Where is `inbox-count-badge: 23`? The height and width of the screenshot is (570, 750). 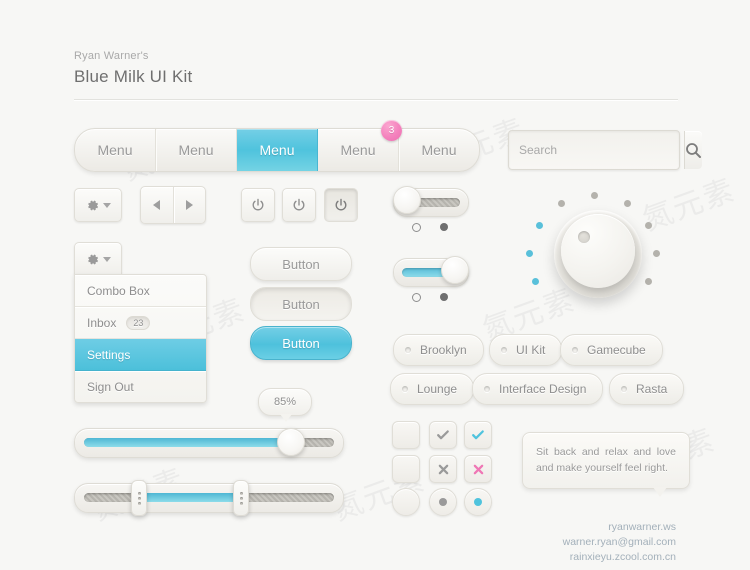
inbox-count-badge: 23 is located at coordinates (138, 322).